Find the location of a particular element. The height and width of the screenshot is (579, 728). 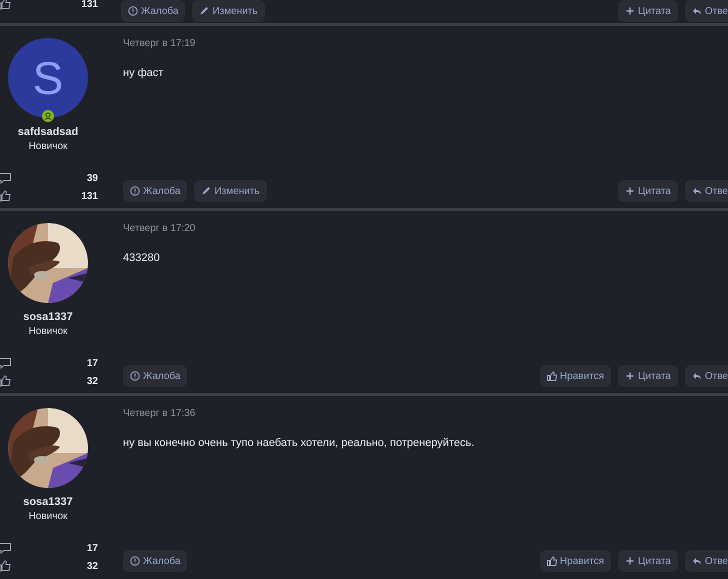

post-date: Четверг в 17:19 is located at coordinates (425, 43).